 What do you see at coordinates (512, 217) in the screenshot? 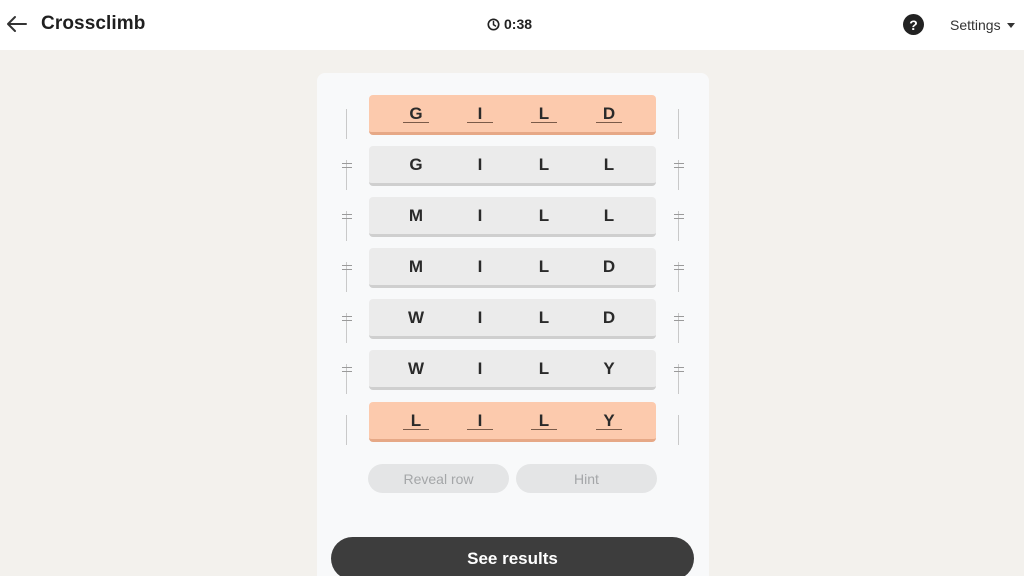
I see `word-row: MILL` at bounding box center [512, 217].